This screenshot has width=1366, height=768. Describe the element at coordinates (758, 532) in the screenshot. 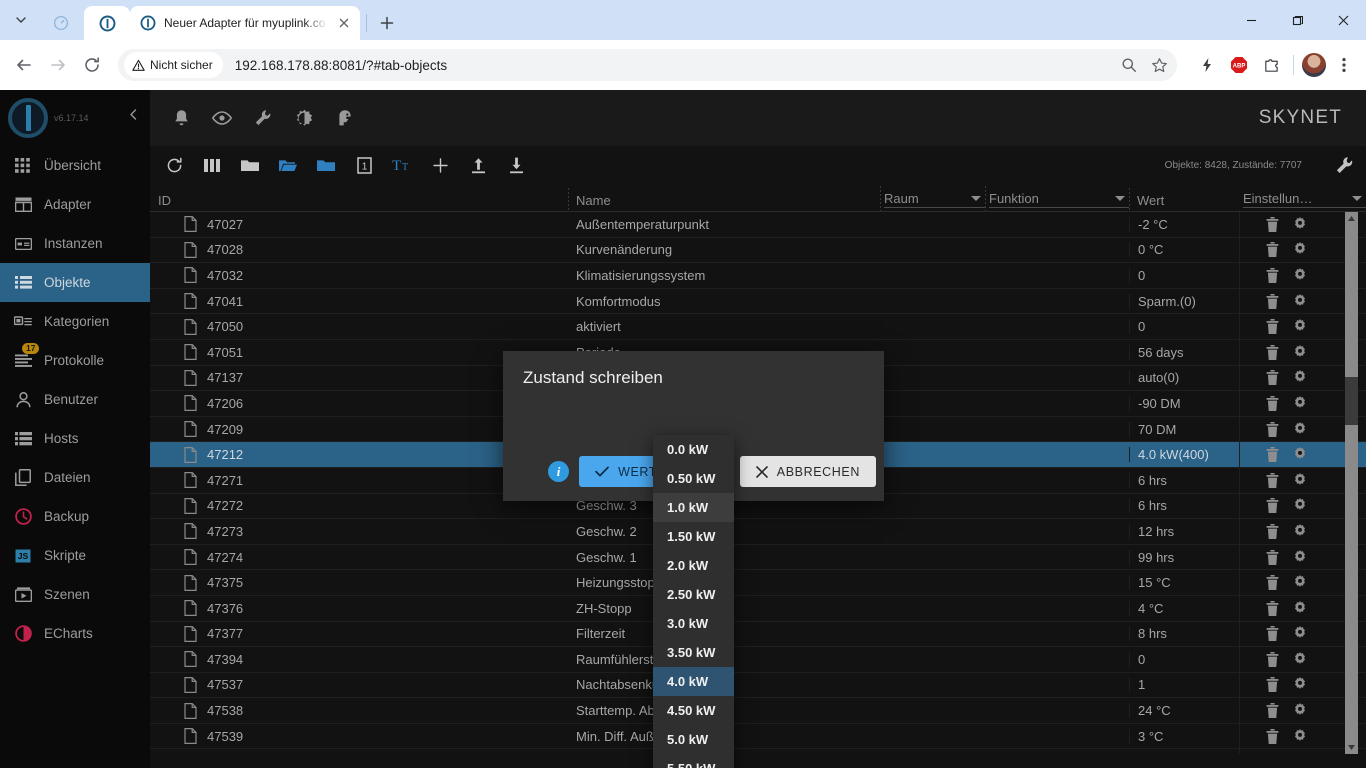

I see `table-row: 47273 Geschw. 2 12 hrs` at that location.